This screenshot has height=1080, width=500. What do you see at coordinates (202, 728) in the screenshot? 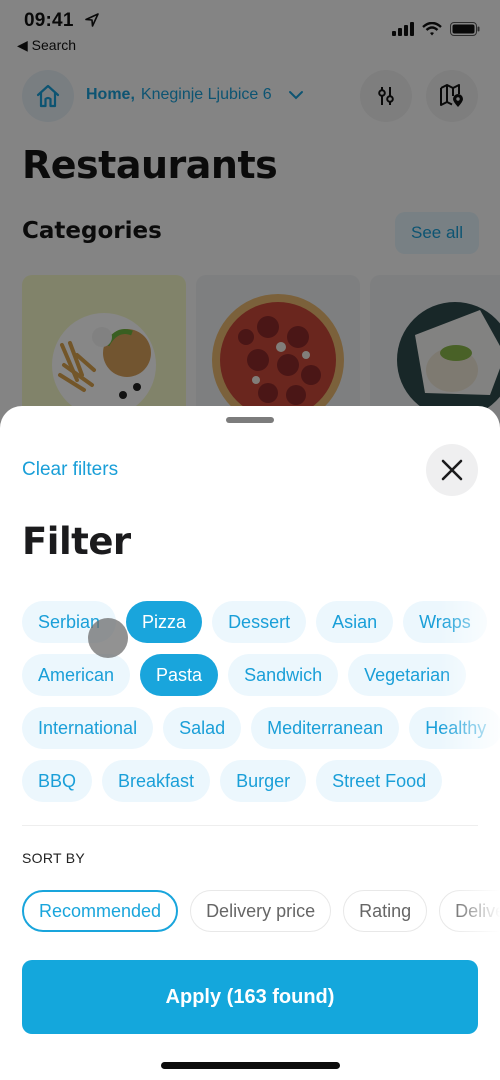
I see `chip-salad: Salad` at bounding box center [202, 728].